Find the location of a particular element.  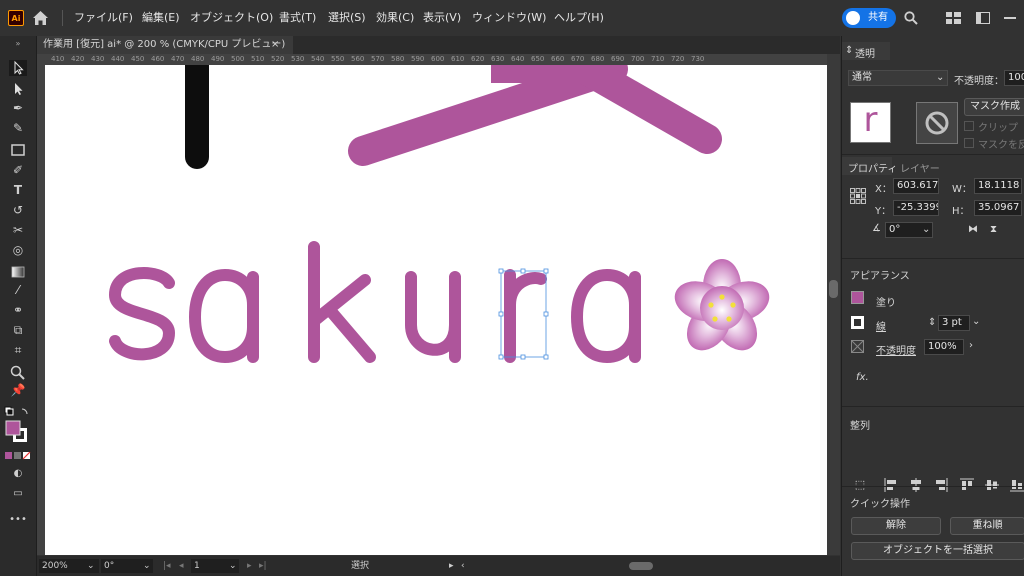

zoom-tool-icon is located at coordinates (18, 372).